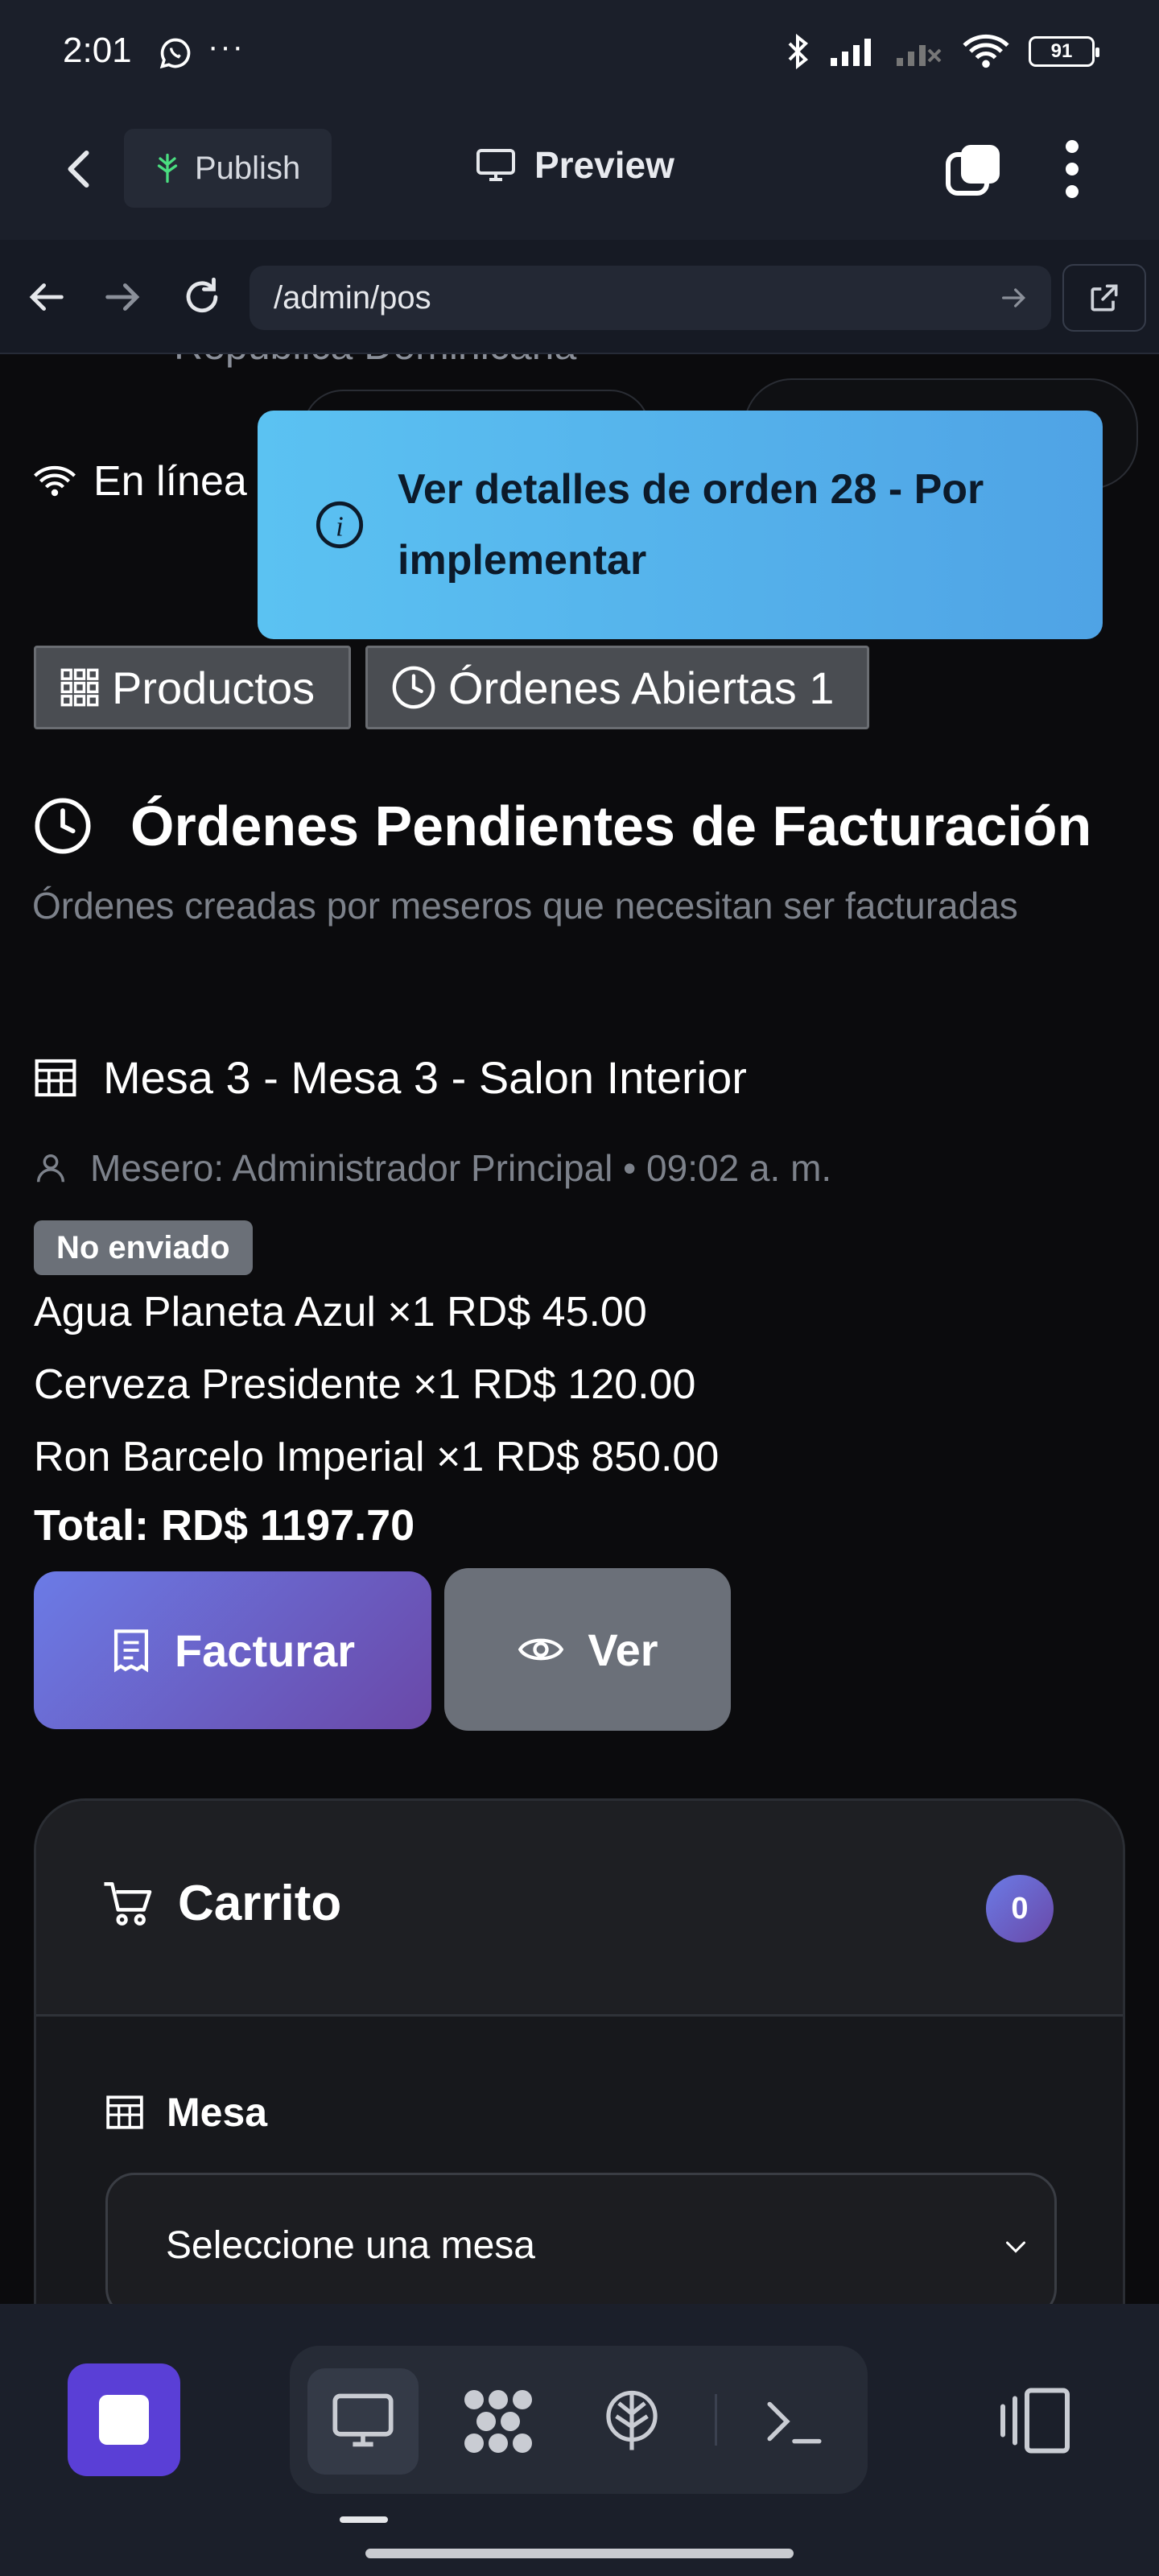 The height and width of the screenshot is (2576, 1159). What do you see at coordinates (1020, 1908) in the screenshot?
I see `cart-count-badge: 0` at bounding box center [1020, 1908].